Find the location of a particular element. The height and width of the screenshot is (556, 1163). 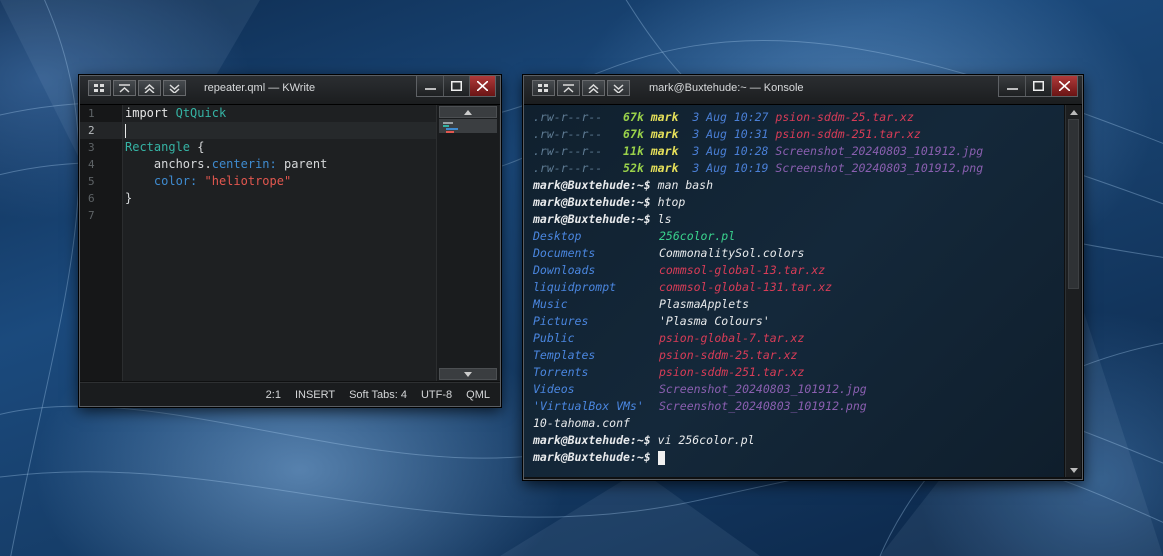

cursor-position: 2:1 is located at coordinates (273, 395).